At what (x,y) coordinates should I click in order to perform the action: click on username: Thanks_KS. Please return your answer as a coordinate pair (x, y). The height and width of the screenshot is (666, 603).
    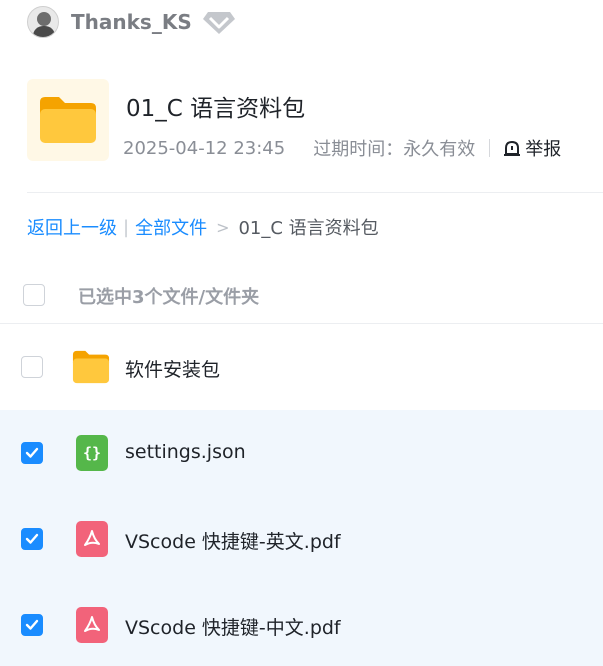
    Looking at the image, I should click on (131, 22).